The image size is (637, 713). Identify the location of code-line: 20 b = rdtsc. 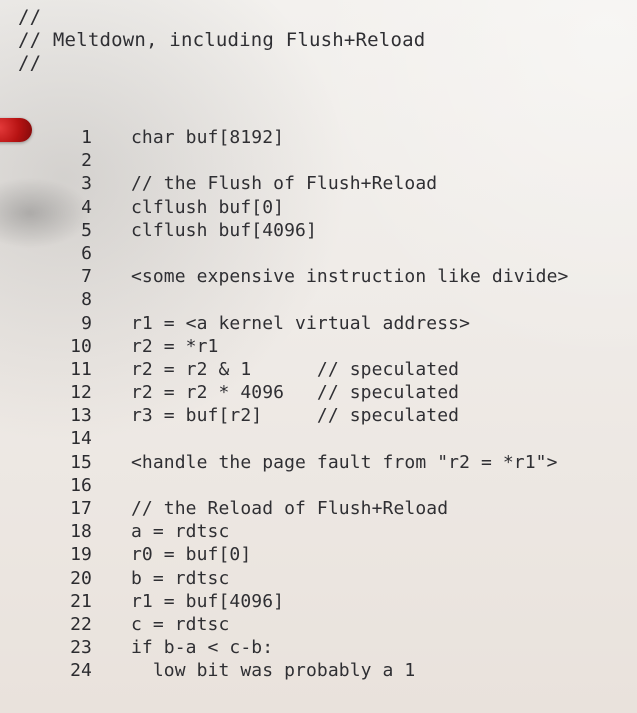
(316, 578).